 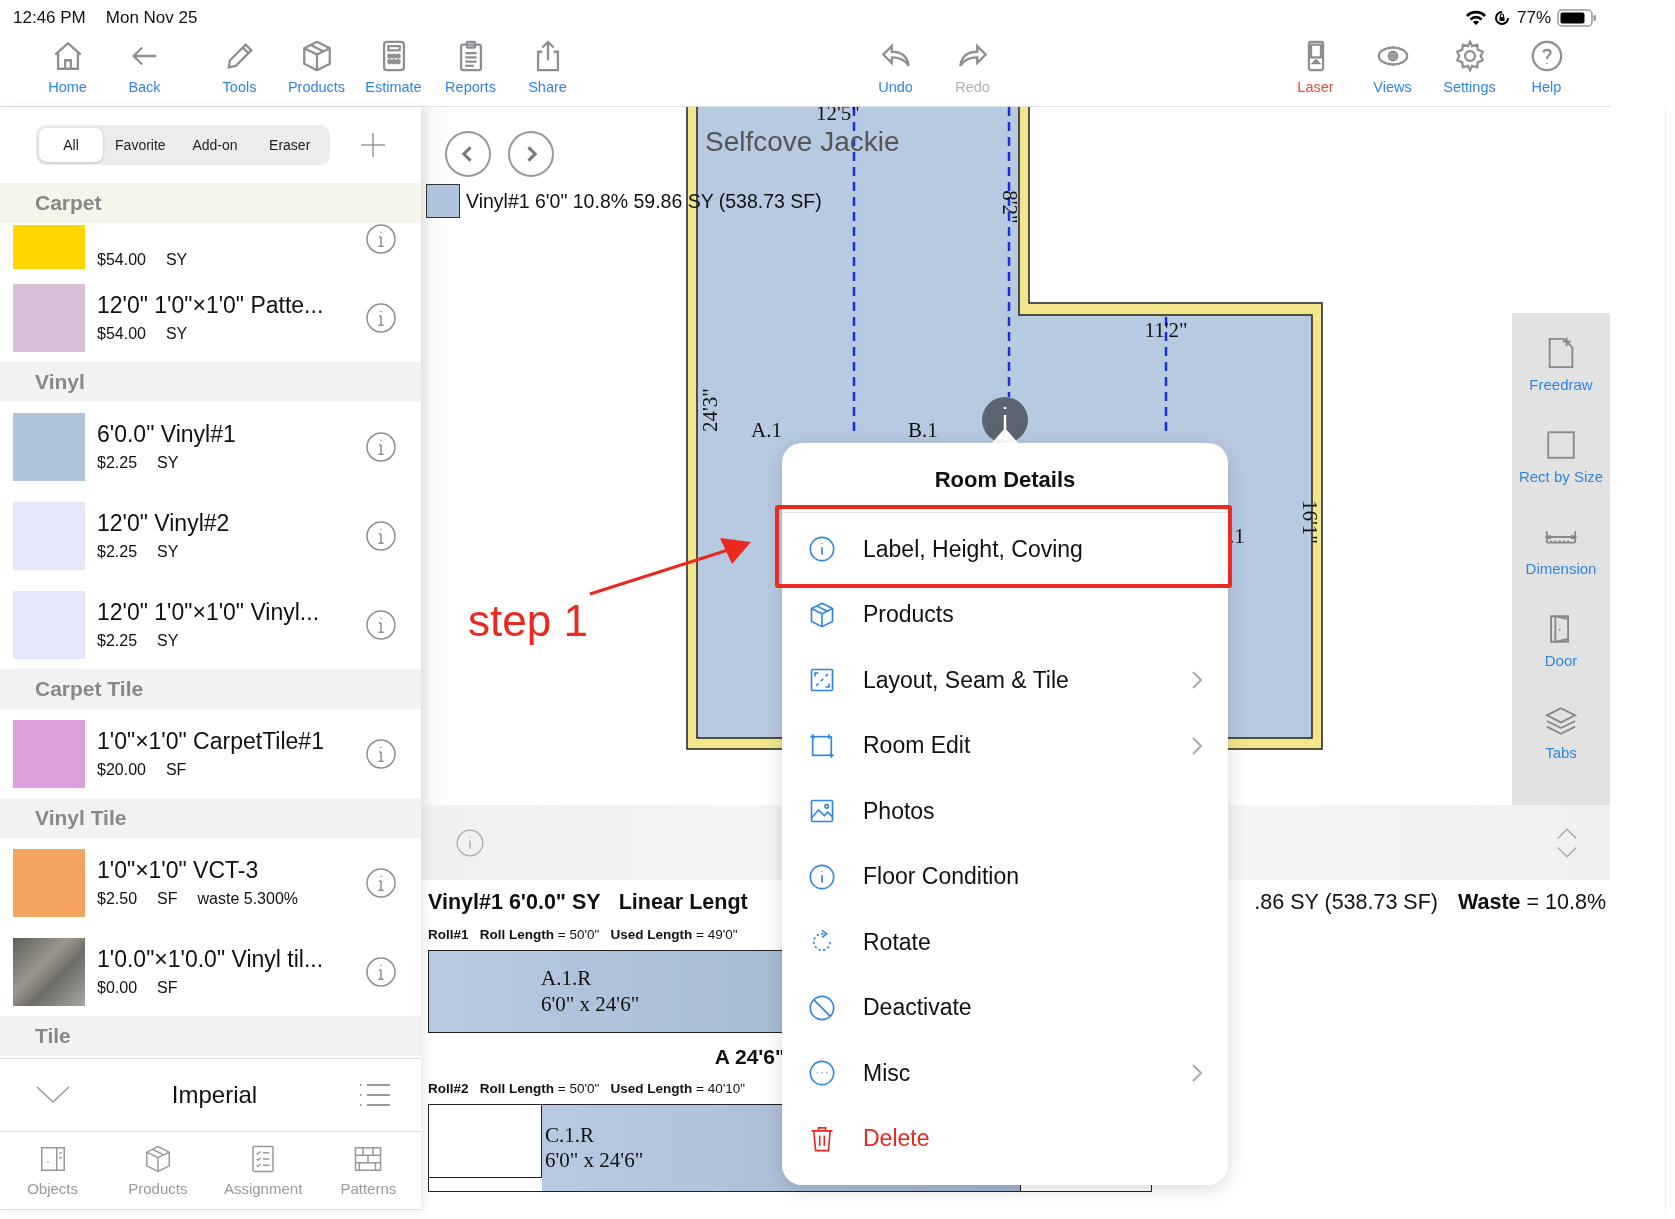 I want to click on dimension-label: 8'2", so click(x=1010, y=207).